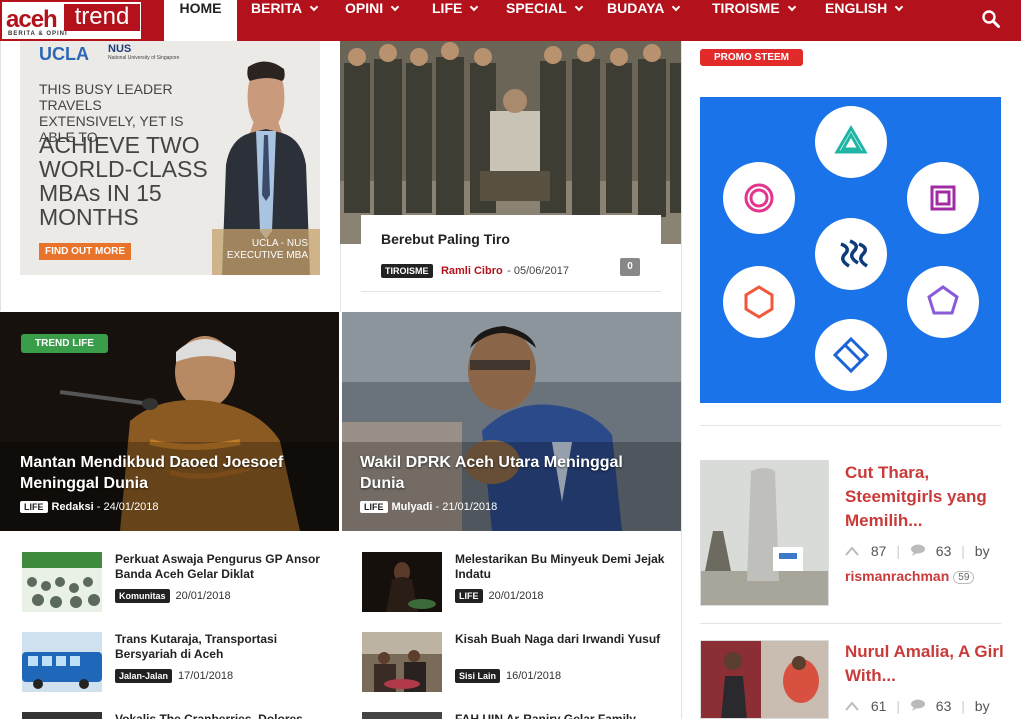  Describe the element at coordinates (173, 596) in the screenshot. I see `list-item-meta: Komunitas 20/01/2018` at that location.